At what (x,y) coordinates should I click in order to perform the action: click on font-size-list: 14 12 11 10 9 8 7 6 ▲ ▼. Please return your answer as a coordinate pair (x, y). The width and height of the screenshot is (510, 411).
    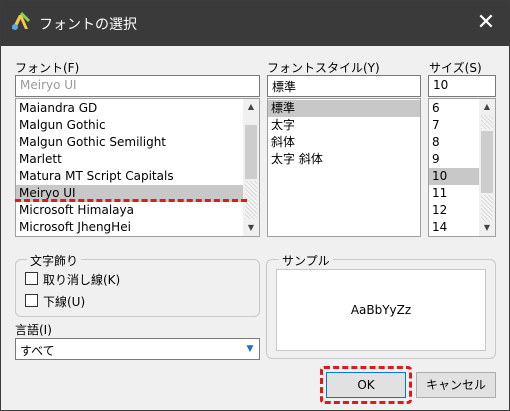
    Looking at the image, I should click on (462, 167).